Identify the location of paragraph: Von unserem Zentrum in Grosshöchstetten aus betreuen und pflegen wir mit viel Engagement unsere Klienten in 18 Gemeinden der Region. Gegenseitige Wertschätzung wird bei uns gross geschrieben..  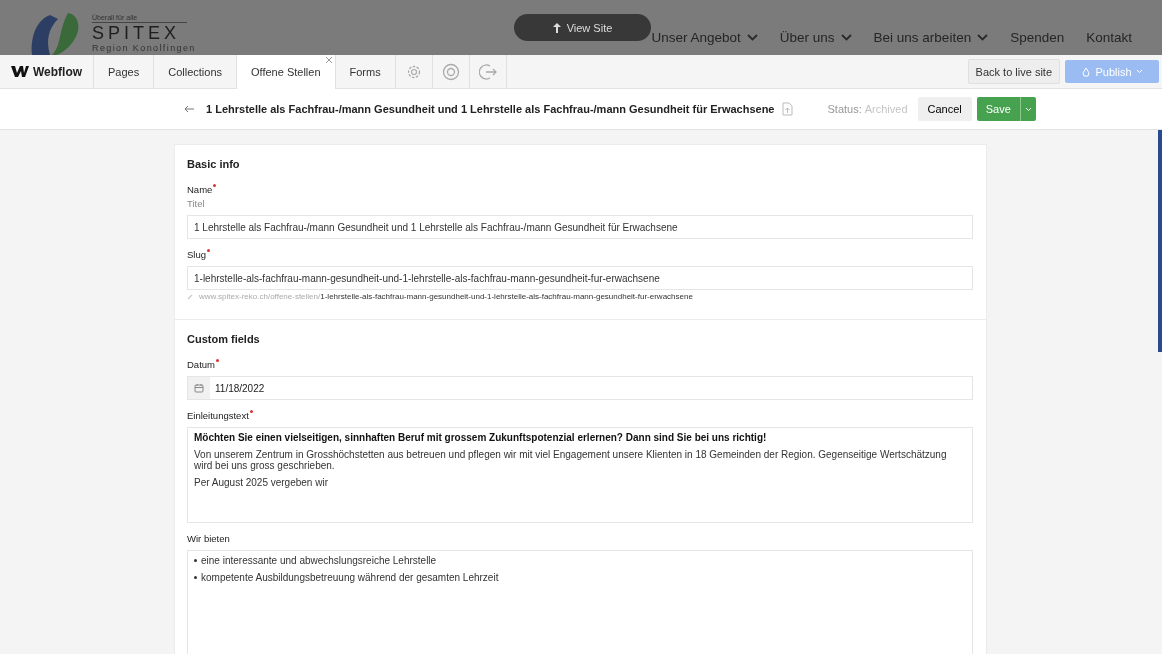
(571, 460).